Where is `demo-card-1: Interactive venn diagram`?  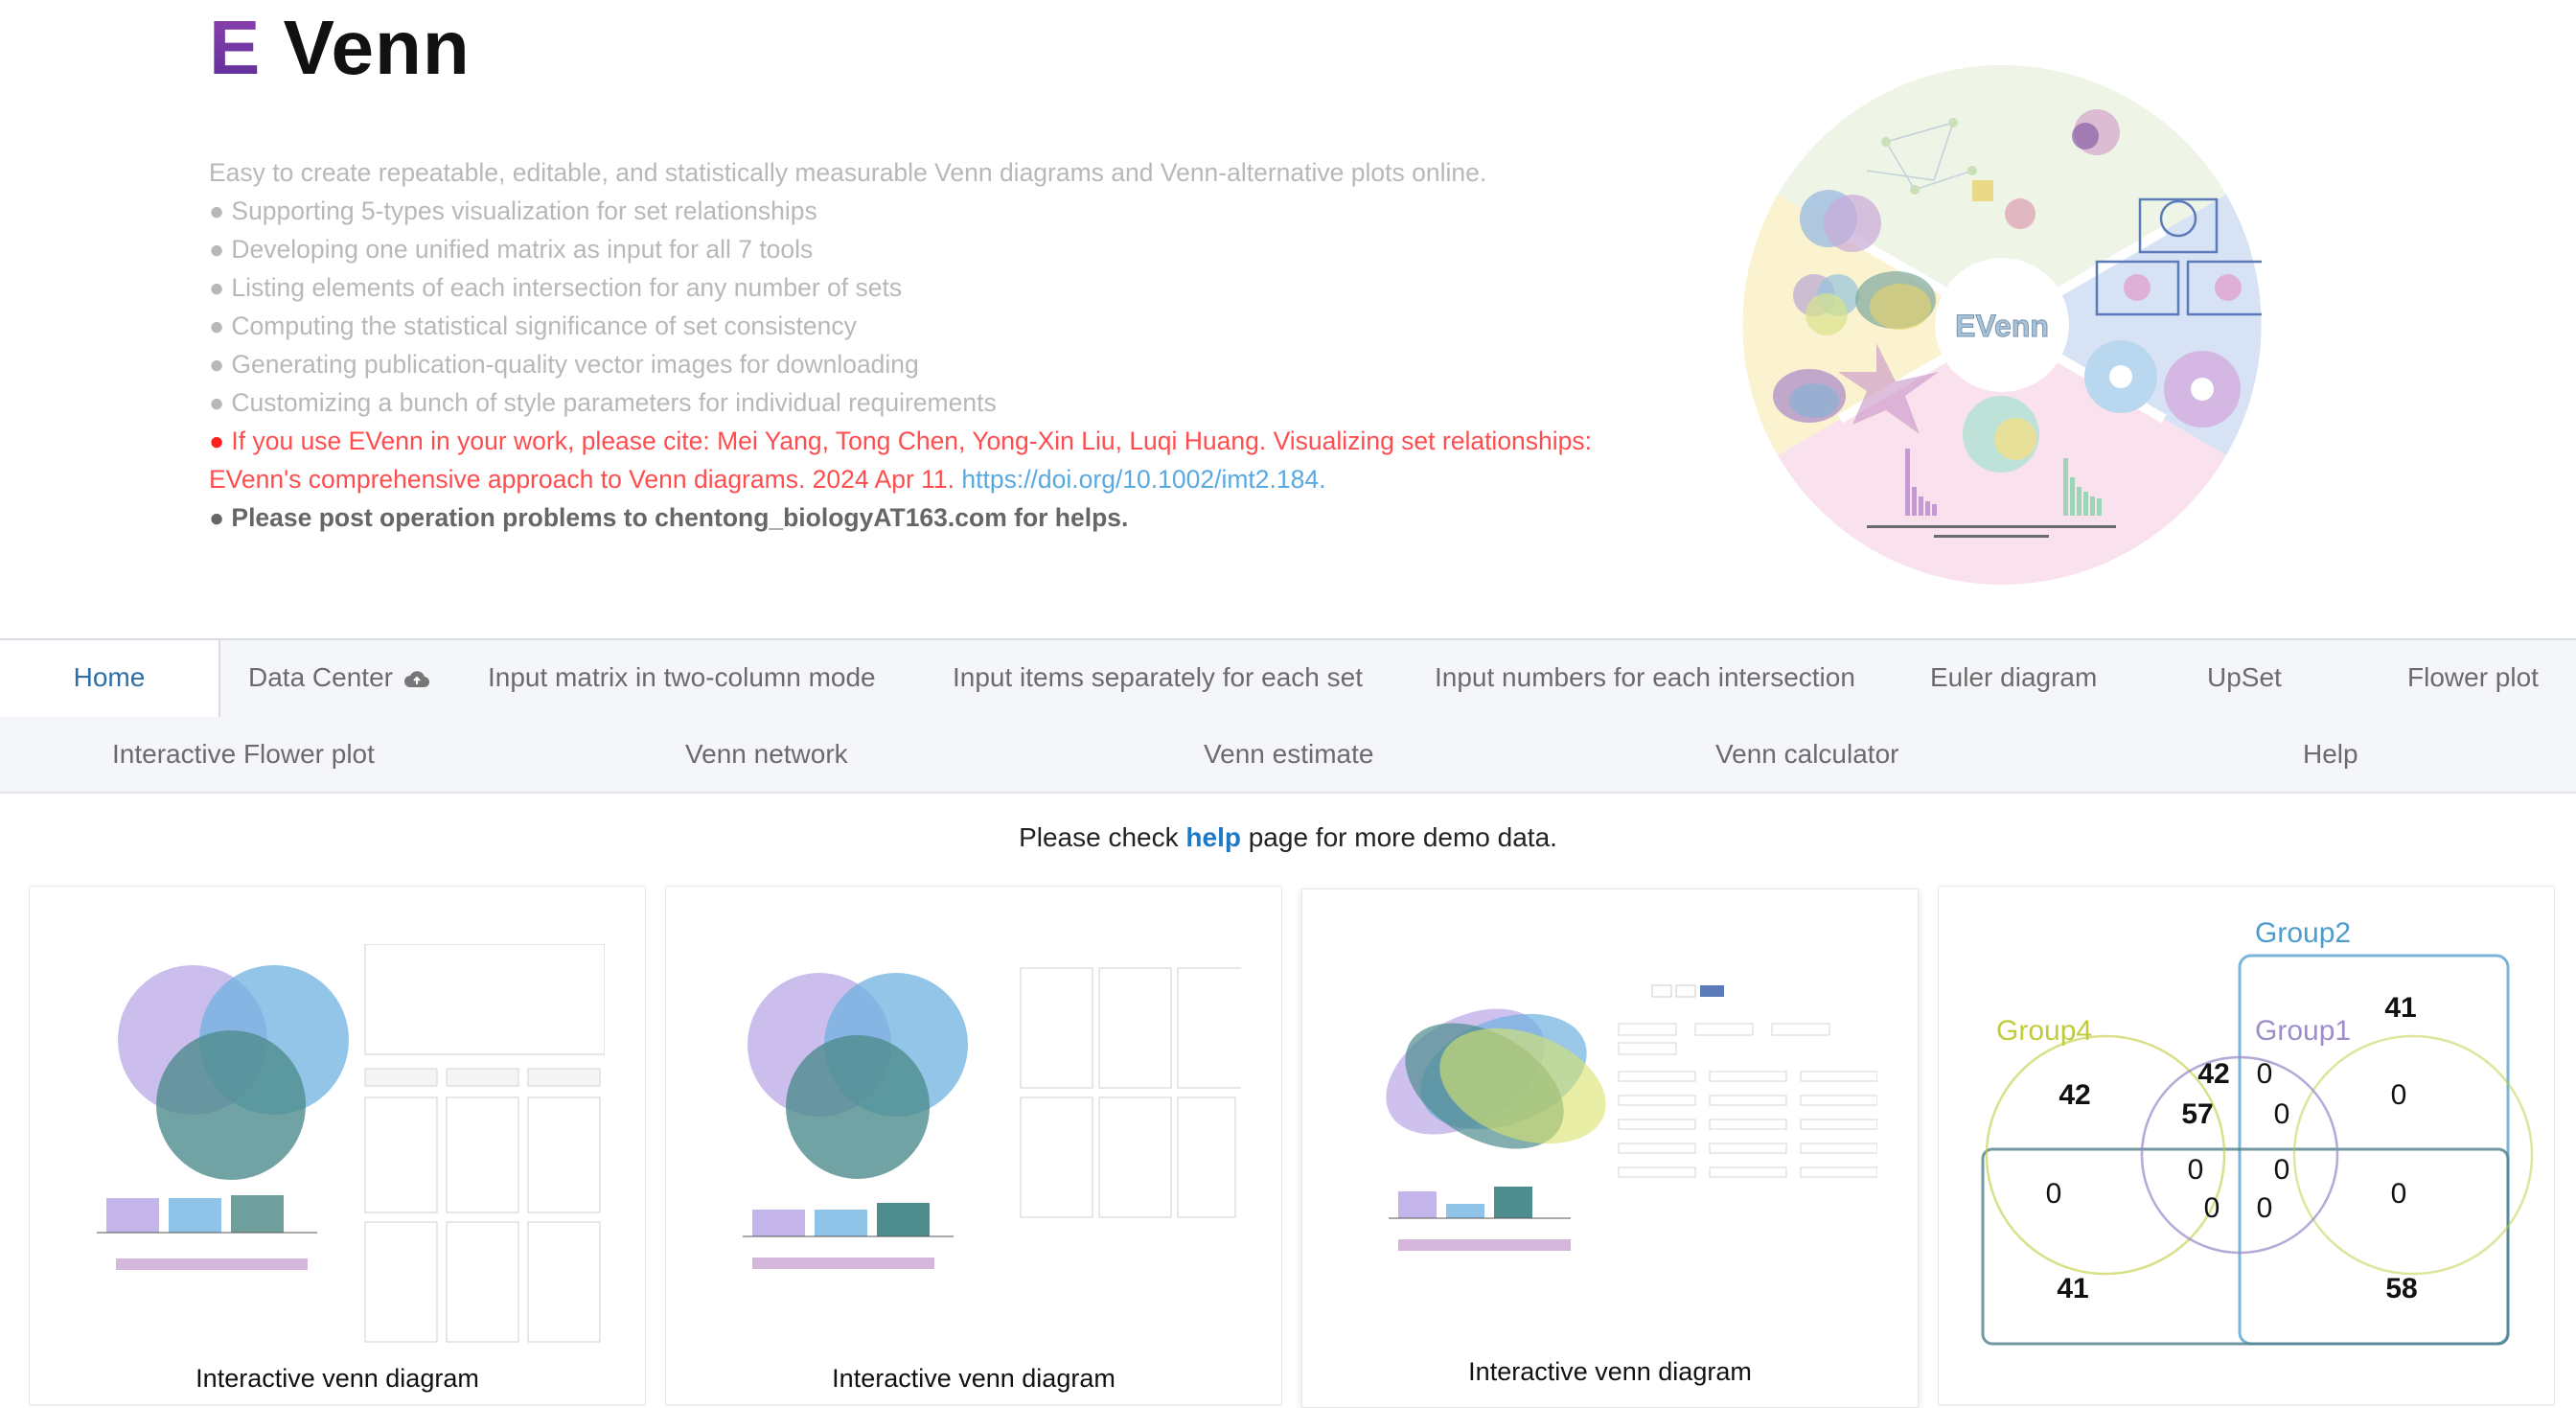 demo-card-1: Interactive venn diagram is located at coordinates (337, 1145).